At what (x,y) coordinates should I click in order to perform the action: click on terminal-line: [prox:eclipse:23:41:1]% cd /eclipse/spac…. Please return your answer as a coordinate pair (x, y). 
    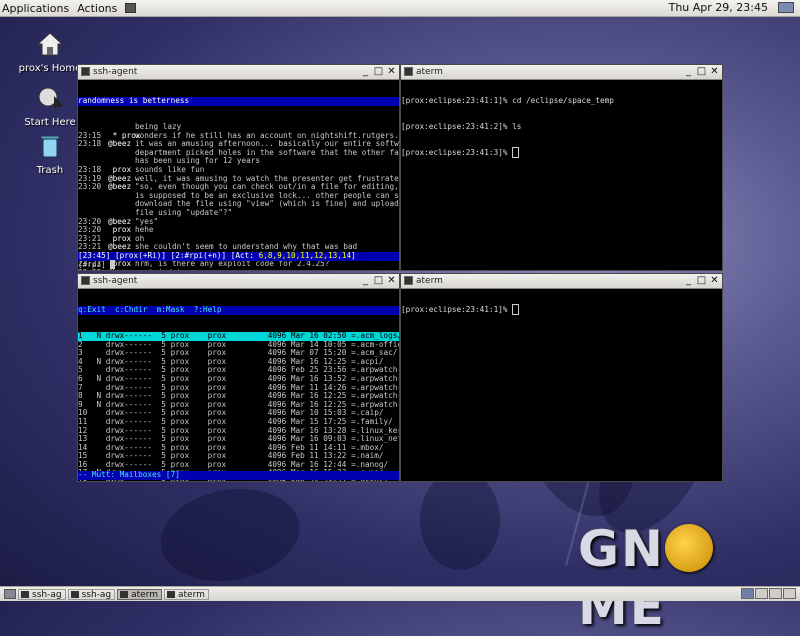
    Looking at the image, I should click on (507, 101).